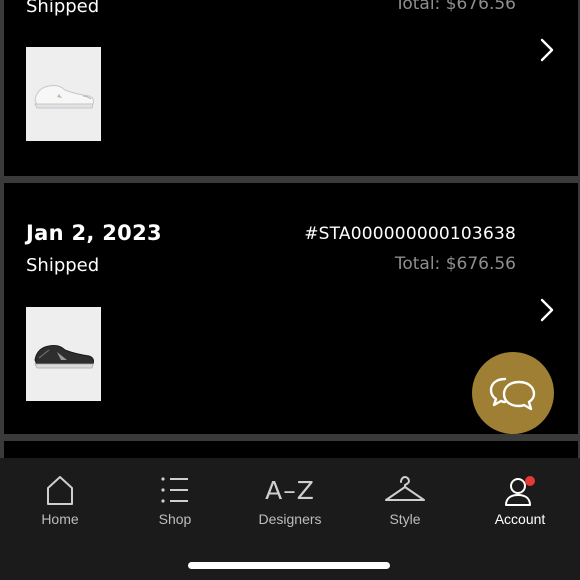 Image resolution: width=580 pixels, height=580 pixels. Describe the element at coordinates (289, 565) in the screenshot. I see `home-indicator` at that location.